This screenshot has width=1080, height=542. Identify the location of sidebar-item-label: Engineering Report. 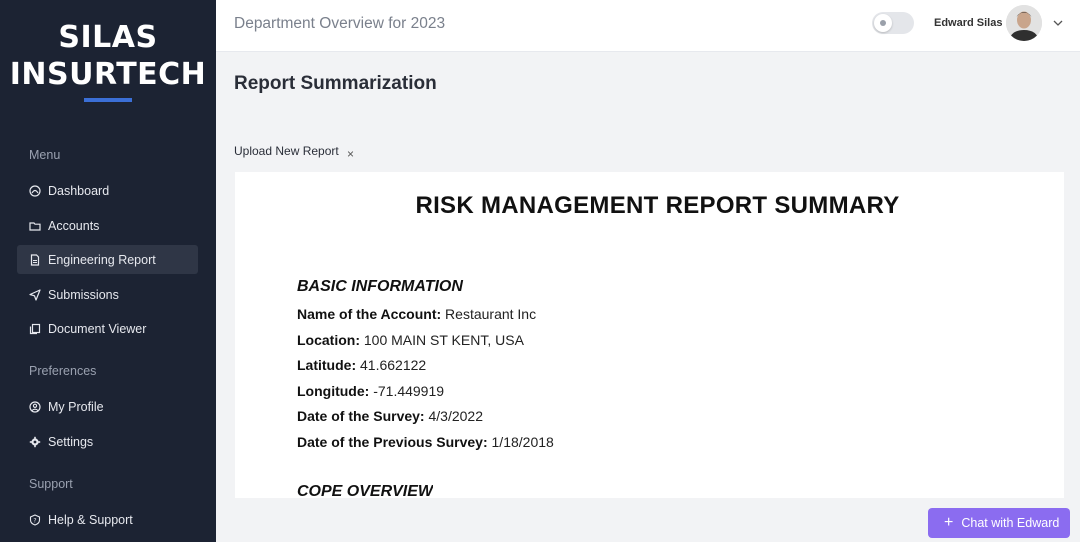
(102, 259).